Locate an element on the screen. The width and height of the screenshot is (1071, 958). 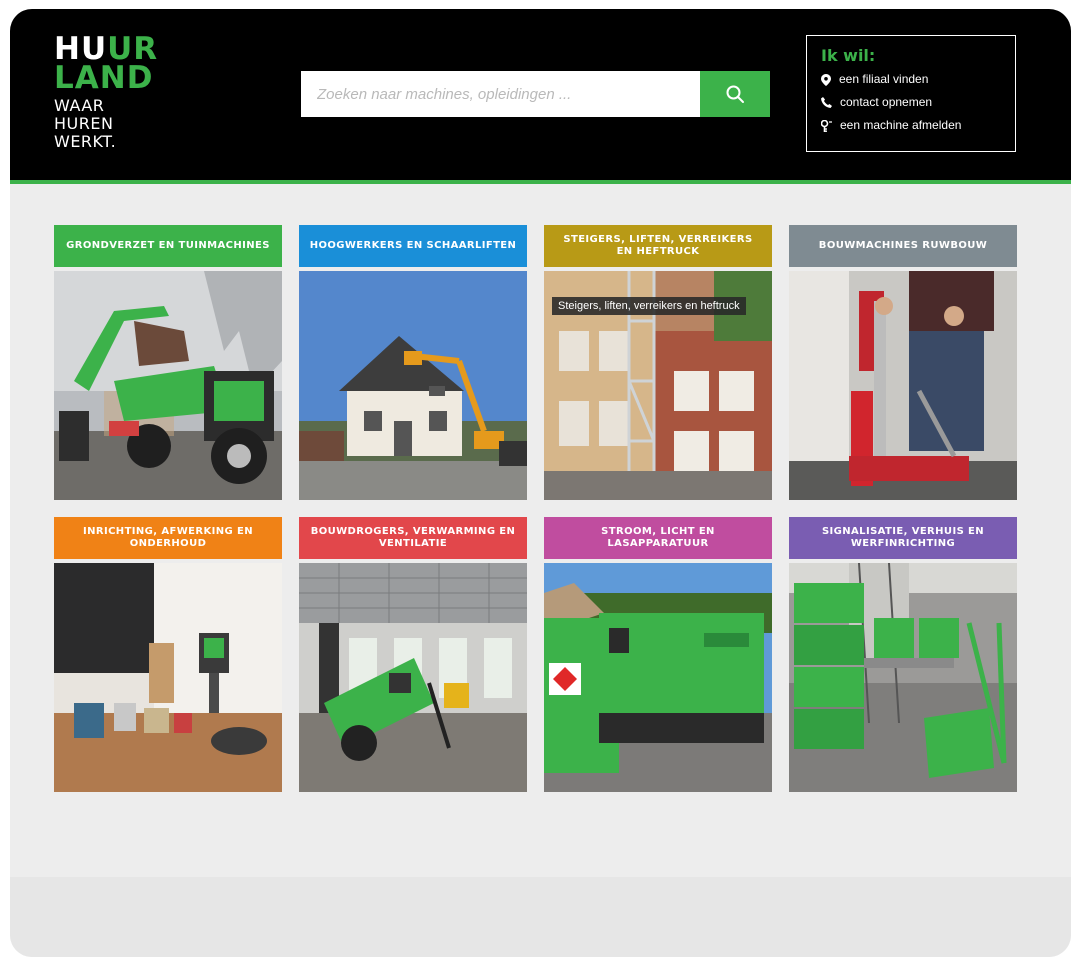
category-card-hoogwerkers: HOOGWERKERS EN SCHAARLIFTEN is located at coordinates (413, 362).